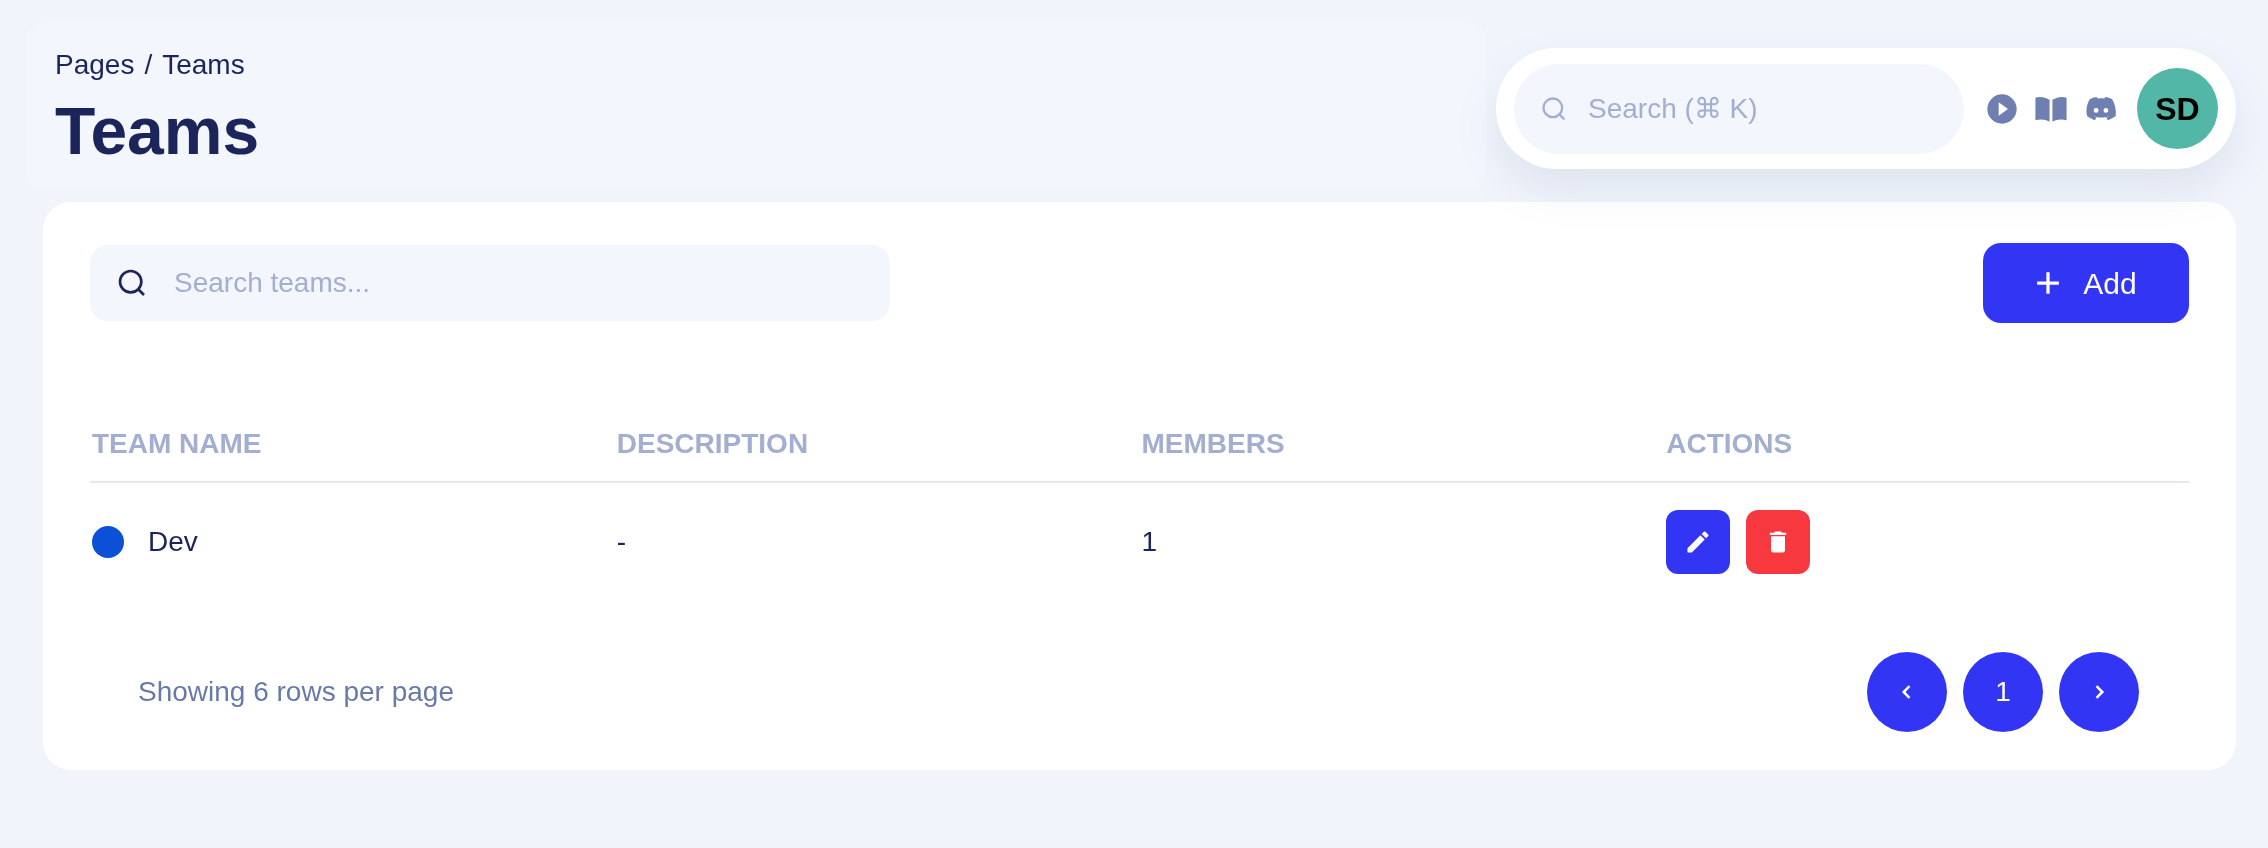  I want to click on page-title: Teams, so click(158, 131).